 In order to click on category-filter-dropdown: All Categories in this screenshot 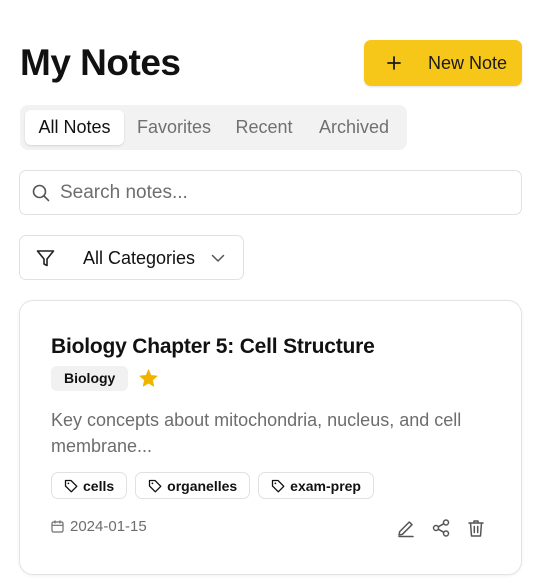, I will do `click(131, 257)`.